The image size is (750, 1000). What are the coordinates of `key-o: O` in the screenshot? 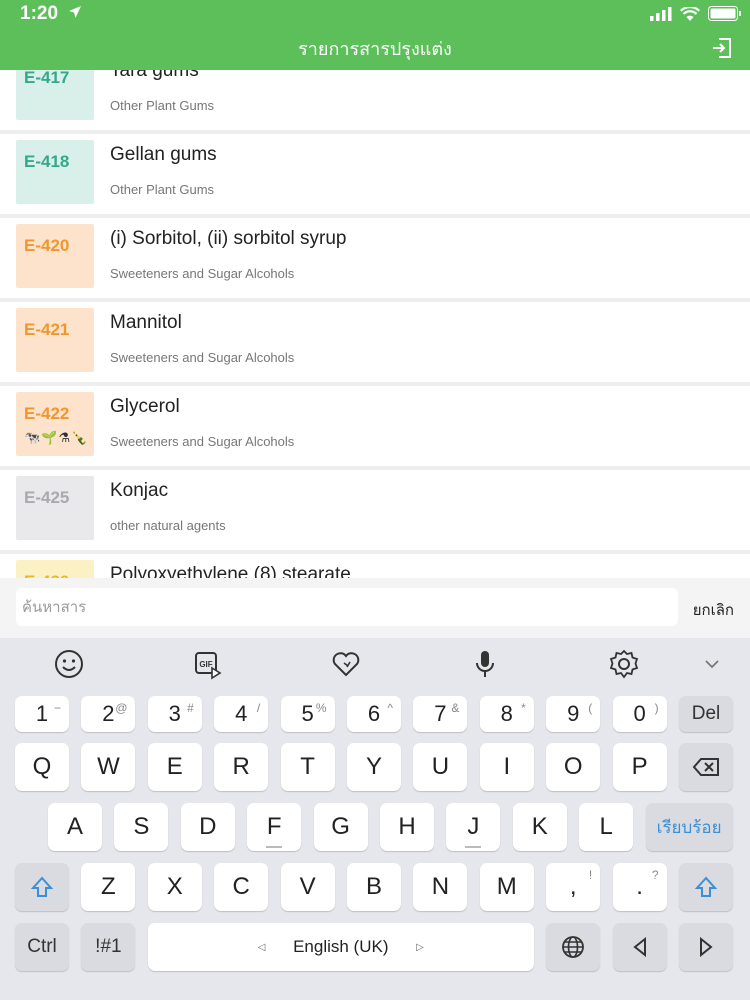 It's located at (573, 767).